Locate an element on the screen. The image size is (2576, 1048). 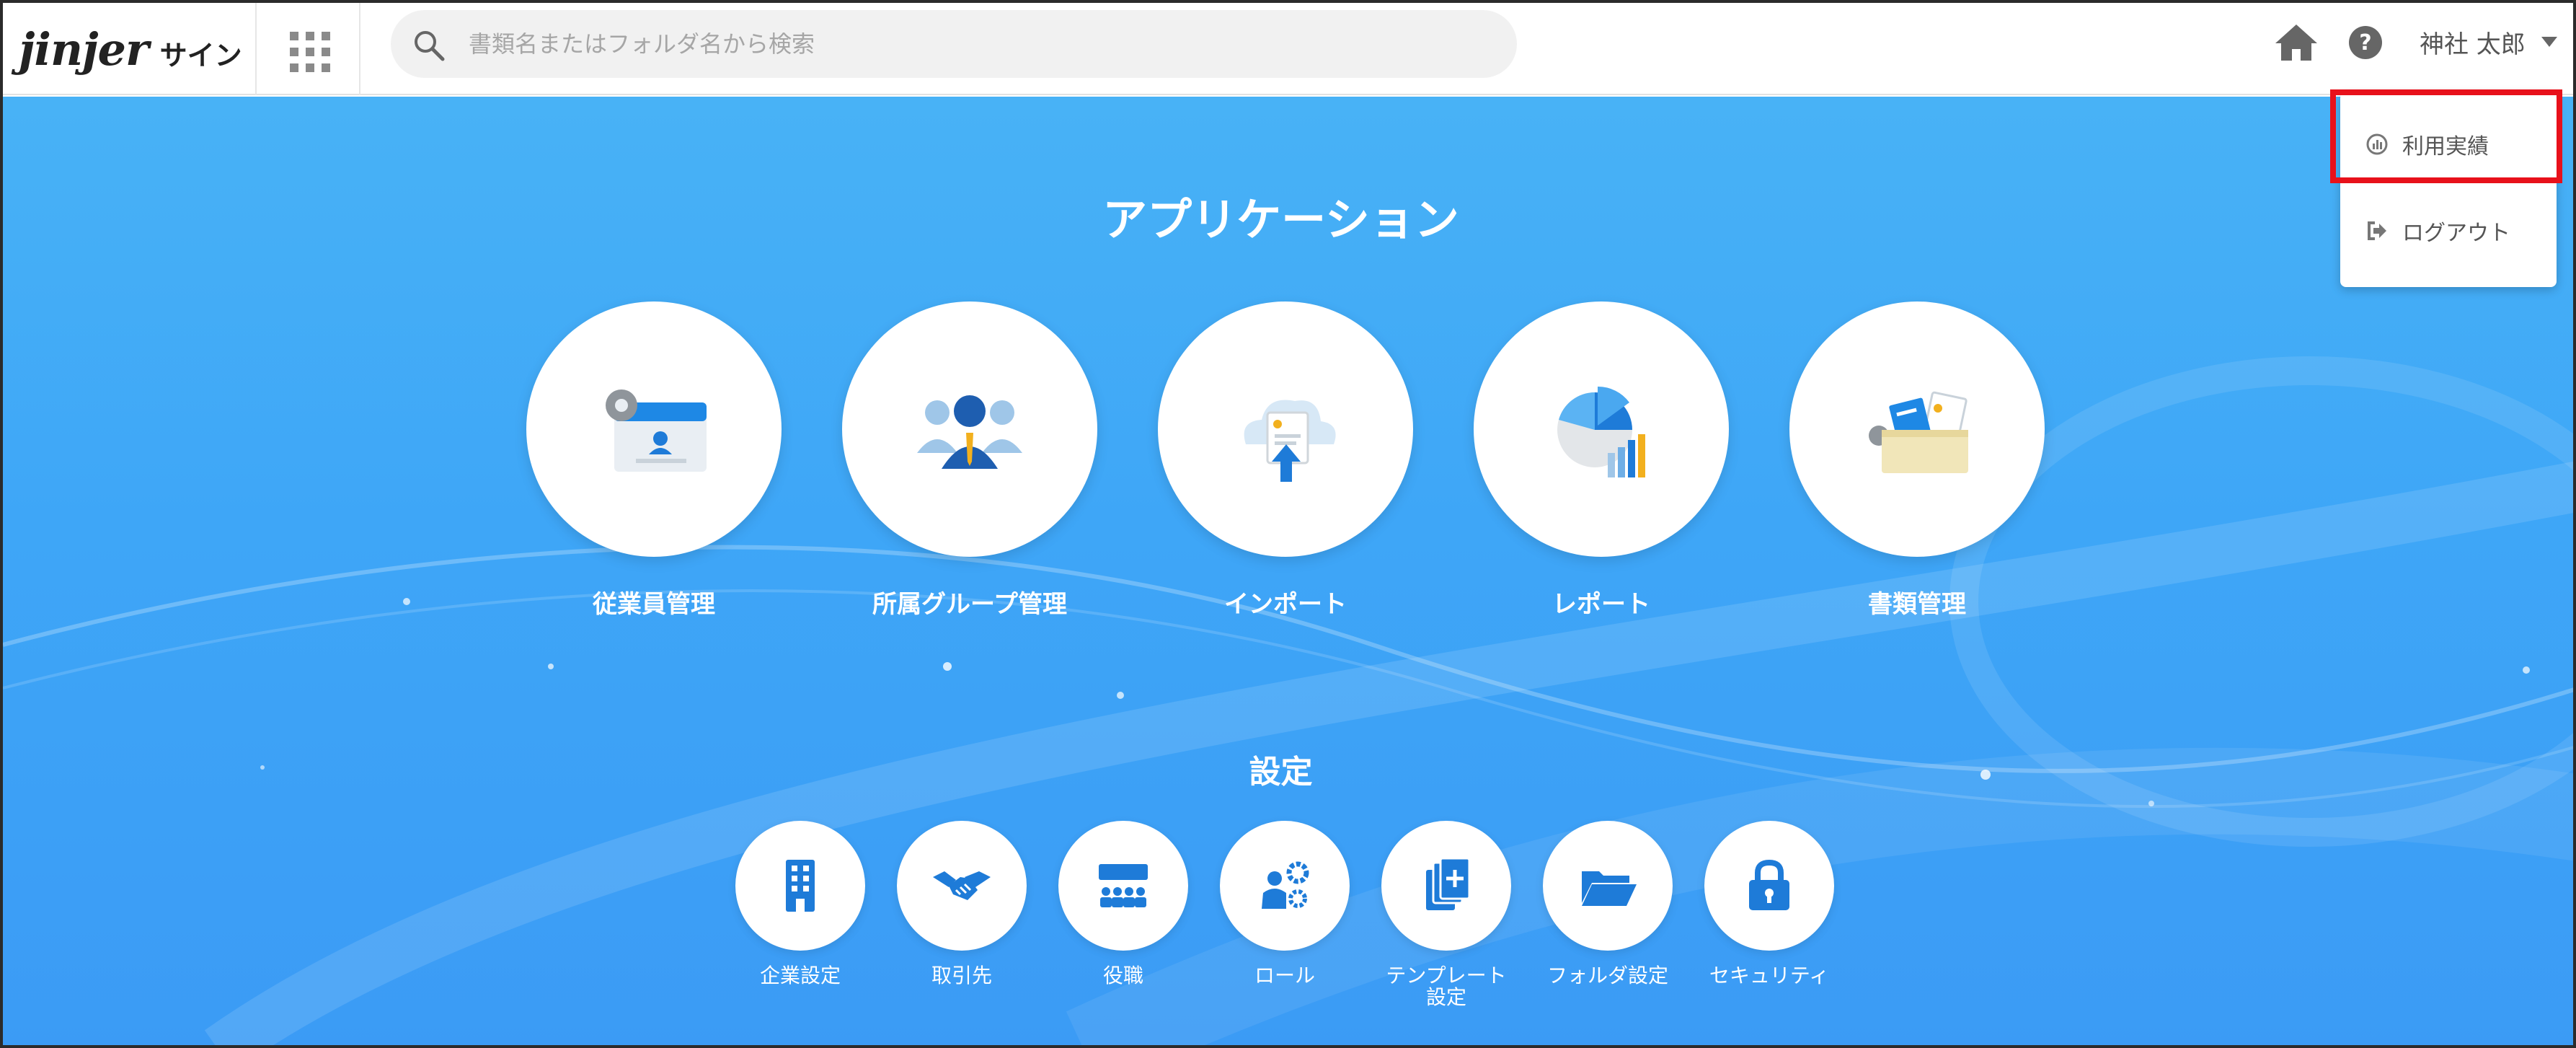
setting-label: 役職 is located at coordinates (1122, 975).